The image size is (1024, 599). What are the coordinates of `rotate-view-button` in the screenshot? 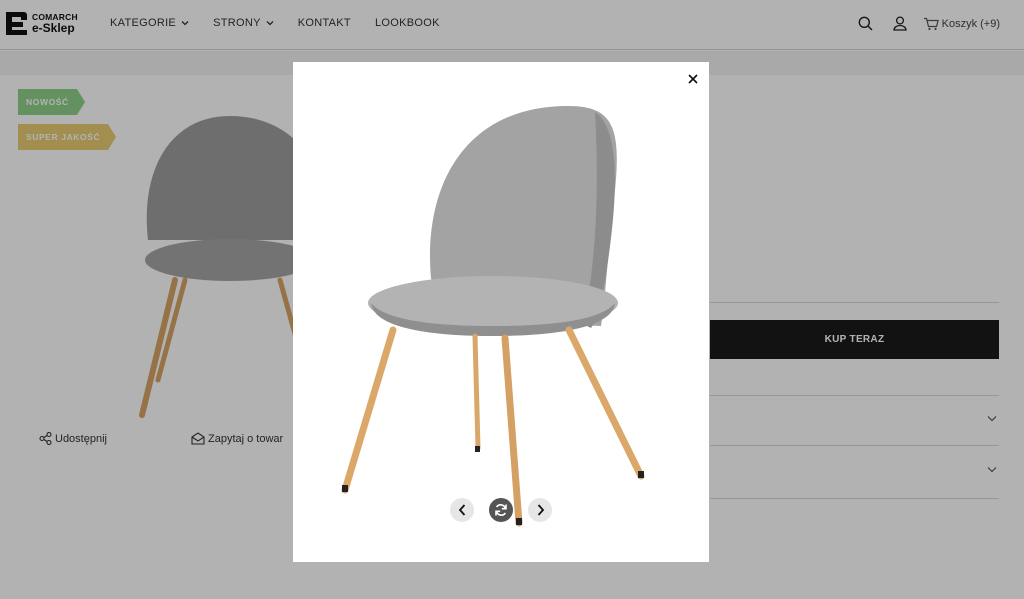 It's located at (501, 510).